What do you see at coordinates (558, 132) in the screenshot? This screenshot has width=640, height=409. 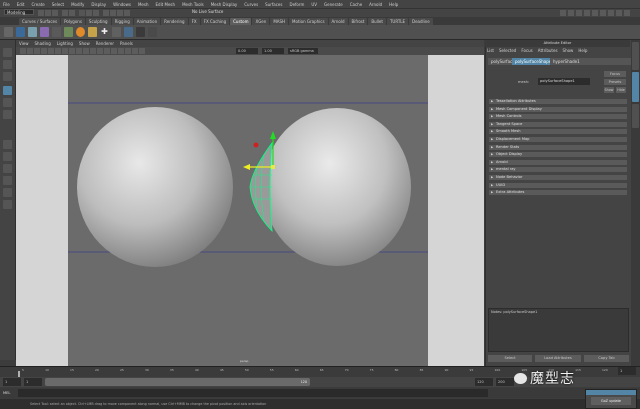 I see `ae-section-smooth-mesh: Smooth Mesh` at bounding box center [558, 132].